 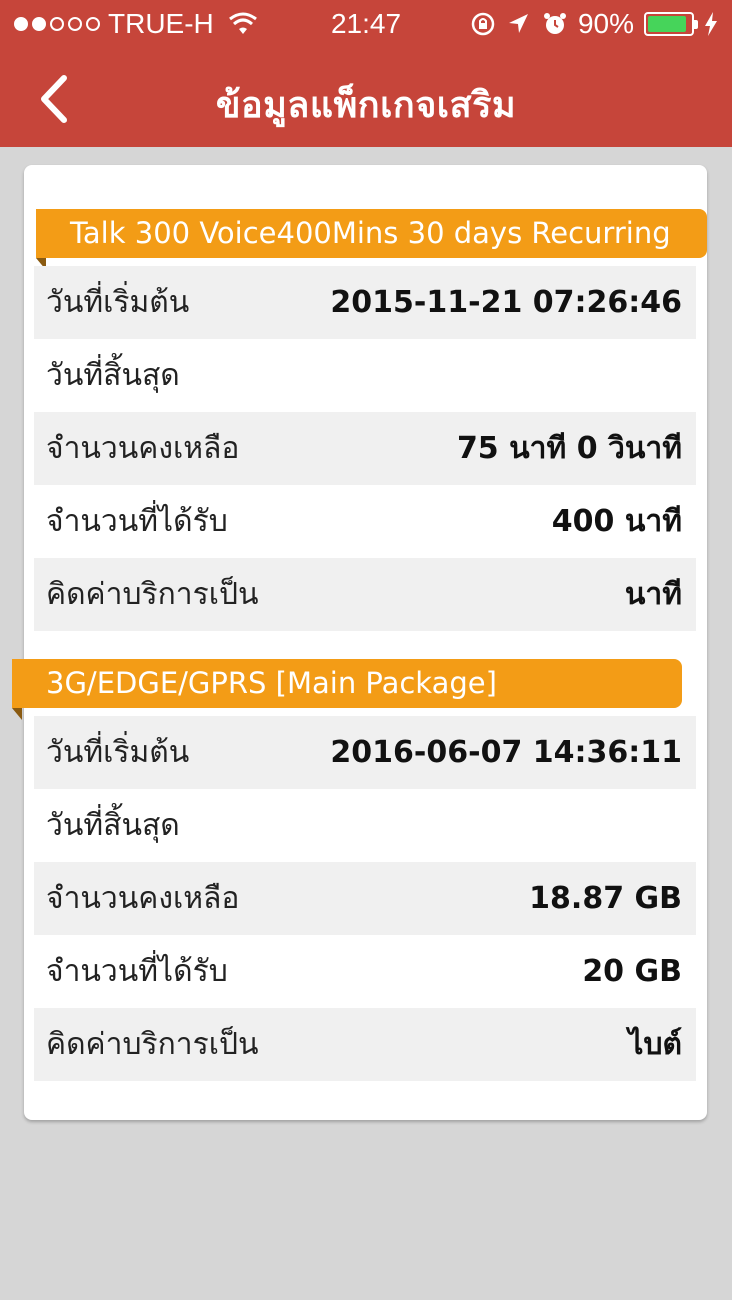 What do you see at coordinates (655, 1044) in the screenshot?
I see `row-value: ไบต์` at bounding box center [655, 1044].